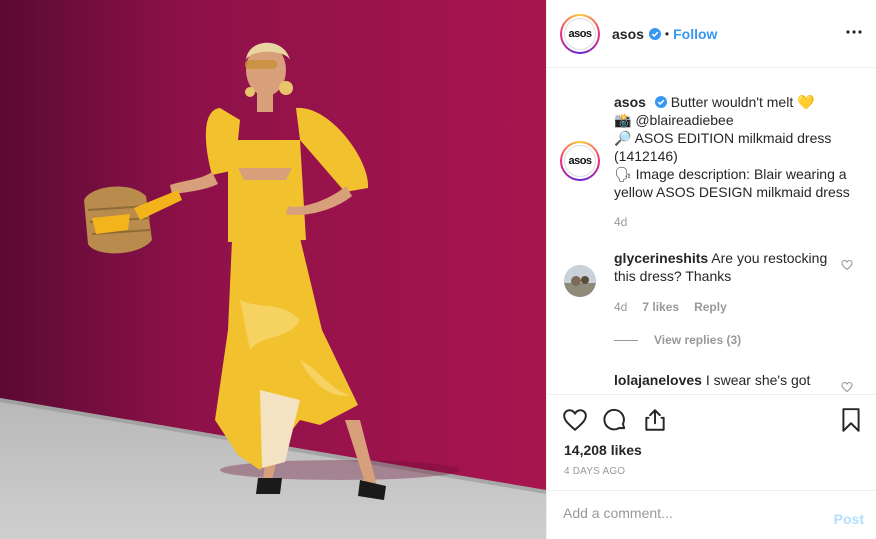  I want to click on caption-time: 4d, so click(620, 222).